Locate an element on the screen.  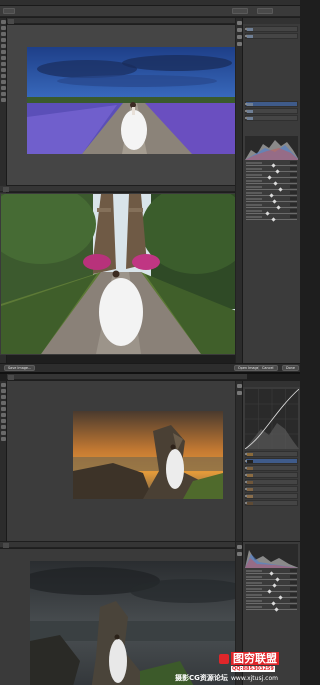
cancel-button: Cancel is located at coordinates (268, 368).